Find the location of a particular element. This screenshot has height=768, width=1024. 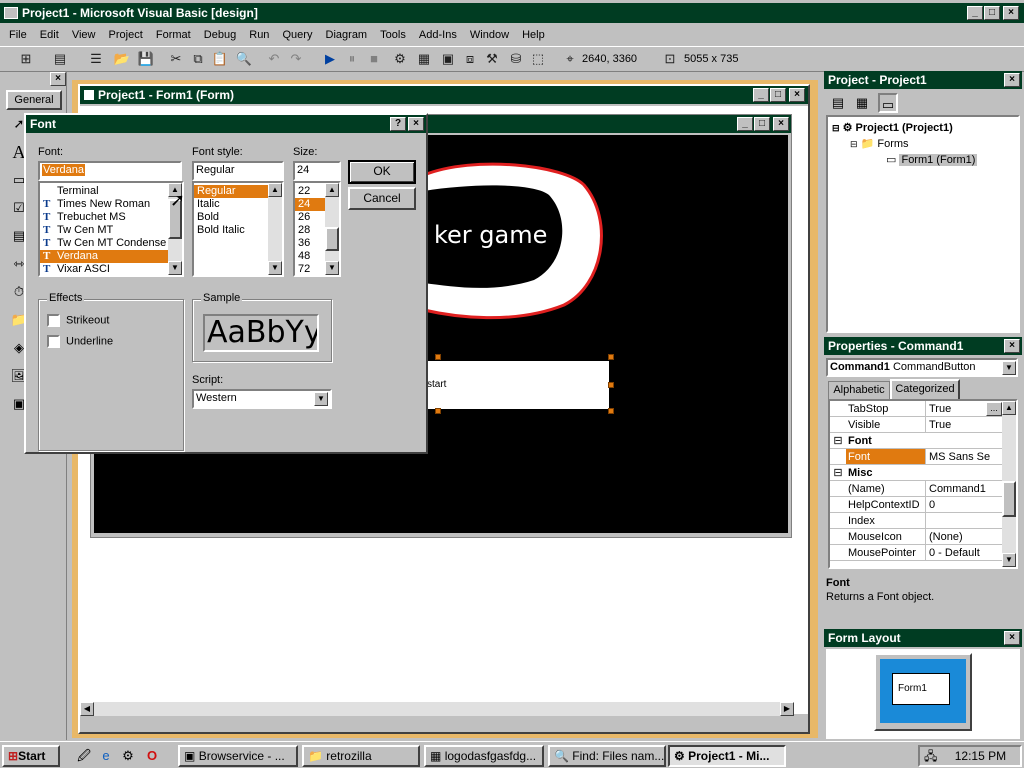

property-value: 0 is located at coordinates (964, 504).